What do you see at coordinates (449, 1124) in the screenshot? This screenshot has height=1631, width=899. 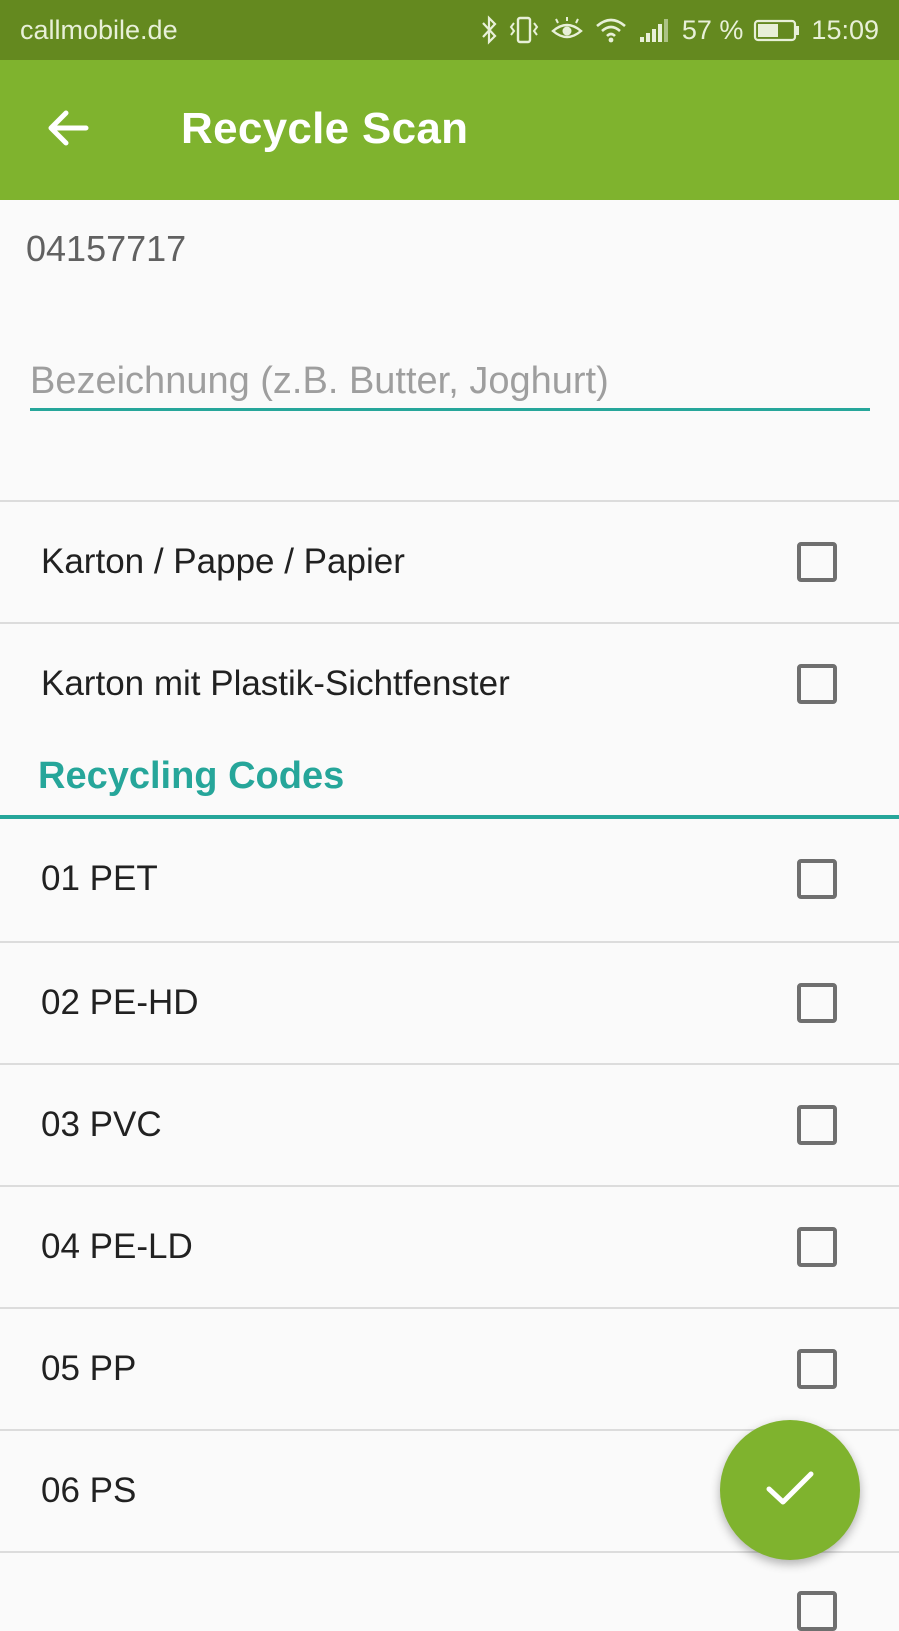 I see `list-item-03-pvc: 03 PVC` at bounding box center [449, 1124].